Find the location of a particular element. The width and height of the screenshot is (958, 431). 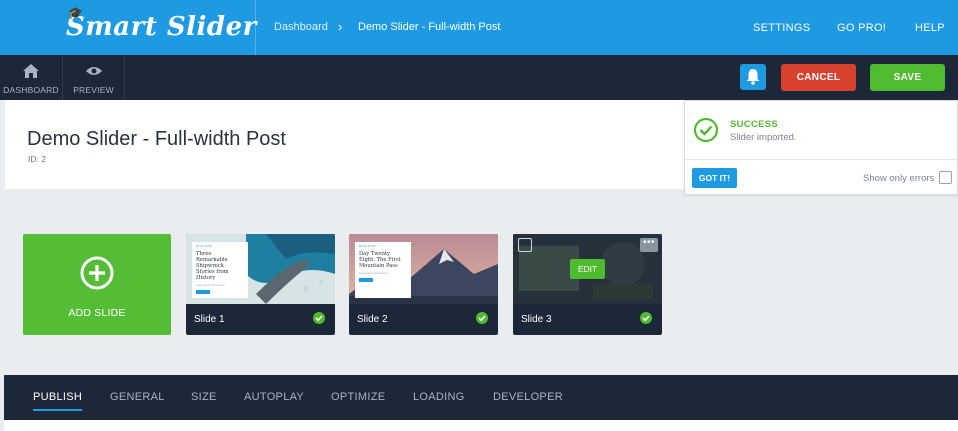

edit-slide-button: EDIT is located at coordinates (587, 269).